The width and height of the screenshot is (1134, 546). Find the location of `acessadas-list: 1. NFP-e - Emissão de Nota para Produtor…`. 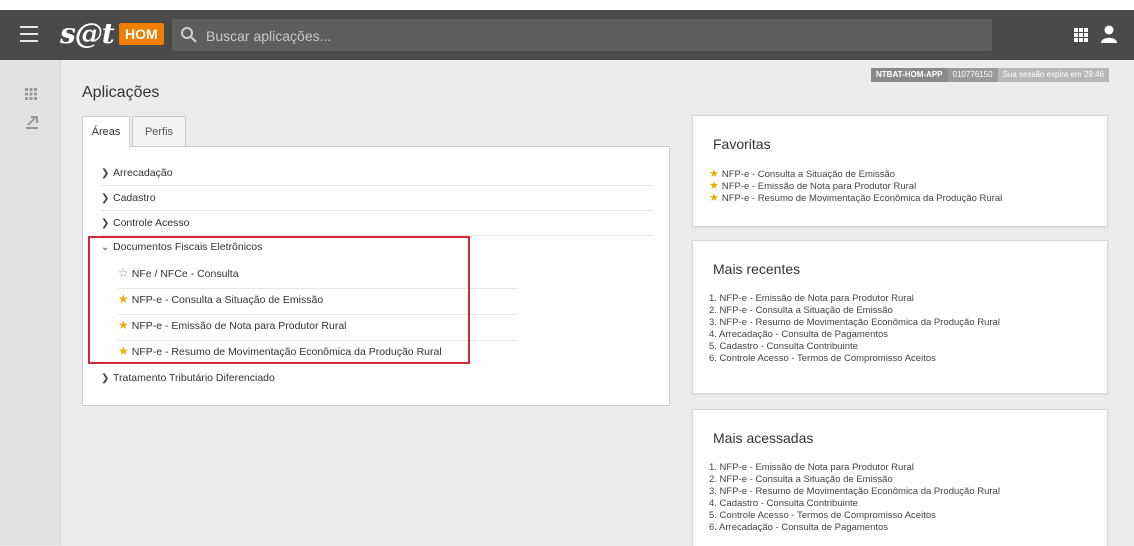

acessadas-list: 1. NFP-e - Emissão de Nota para Produtor… is located at coordinates (854, 498).